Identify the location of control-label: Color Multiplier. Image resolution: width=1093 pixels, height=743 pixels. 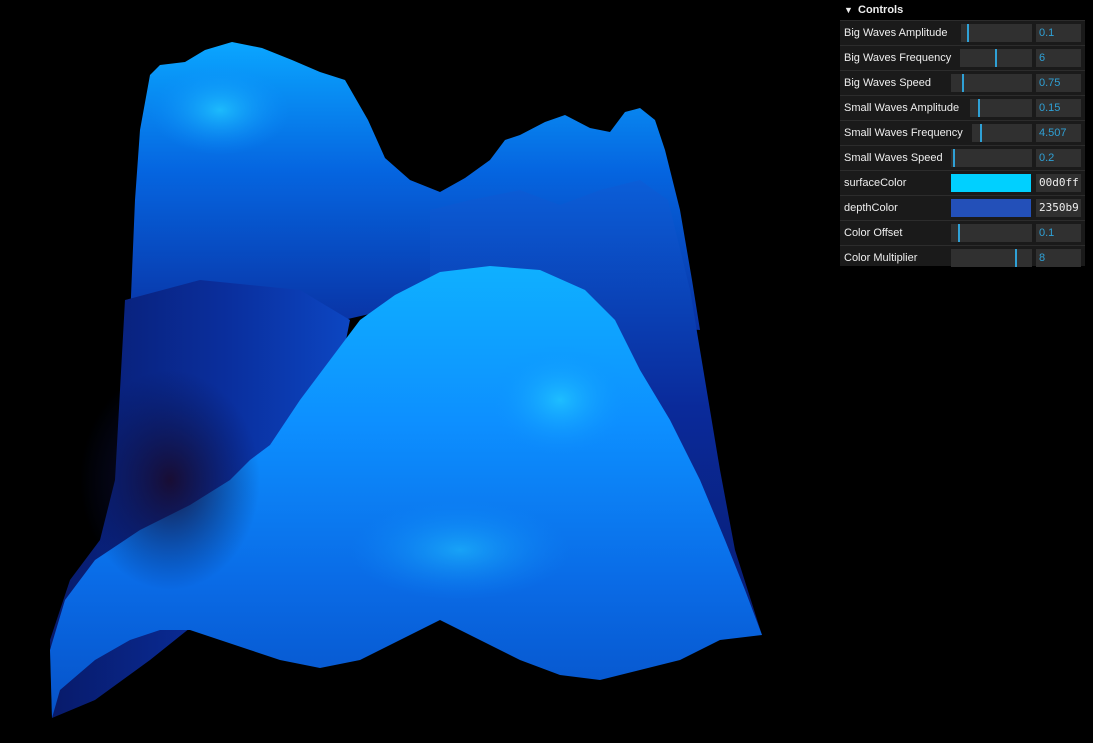
(881, 258).